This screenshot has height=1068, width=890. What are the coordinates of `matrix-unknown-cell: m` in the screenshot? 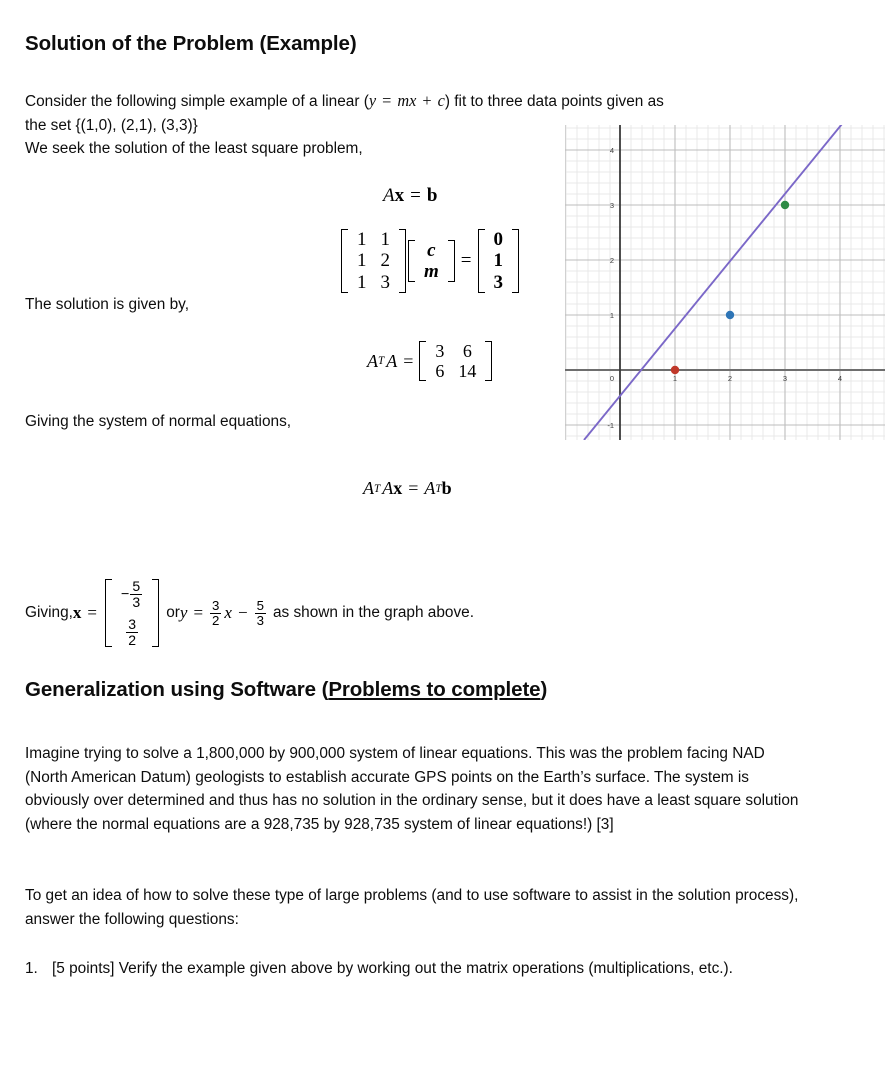 It's located at (431, 271).